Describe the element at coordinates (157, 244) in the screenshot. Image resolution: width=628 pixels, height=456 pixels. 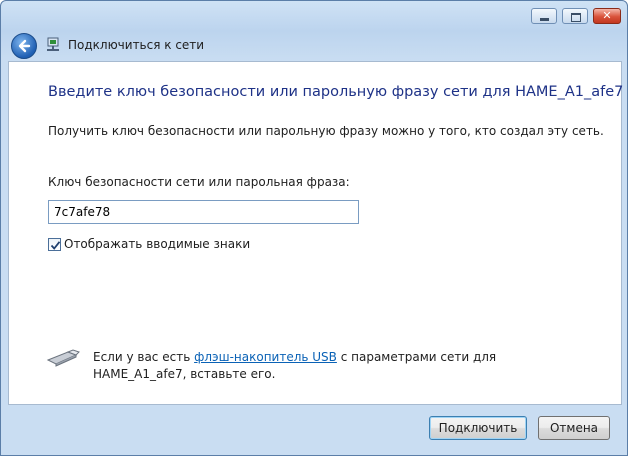
I see `show-characters-label: Отображать вводимые знаки` at that location.